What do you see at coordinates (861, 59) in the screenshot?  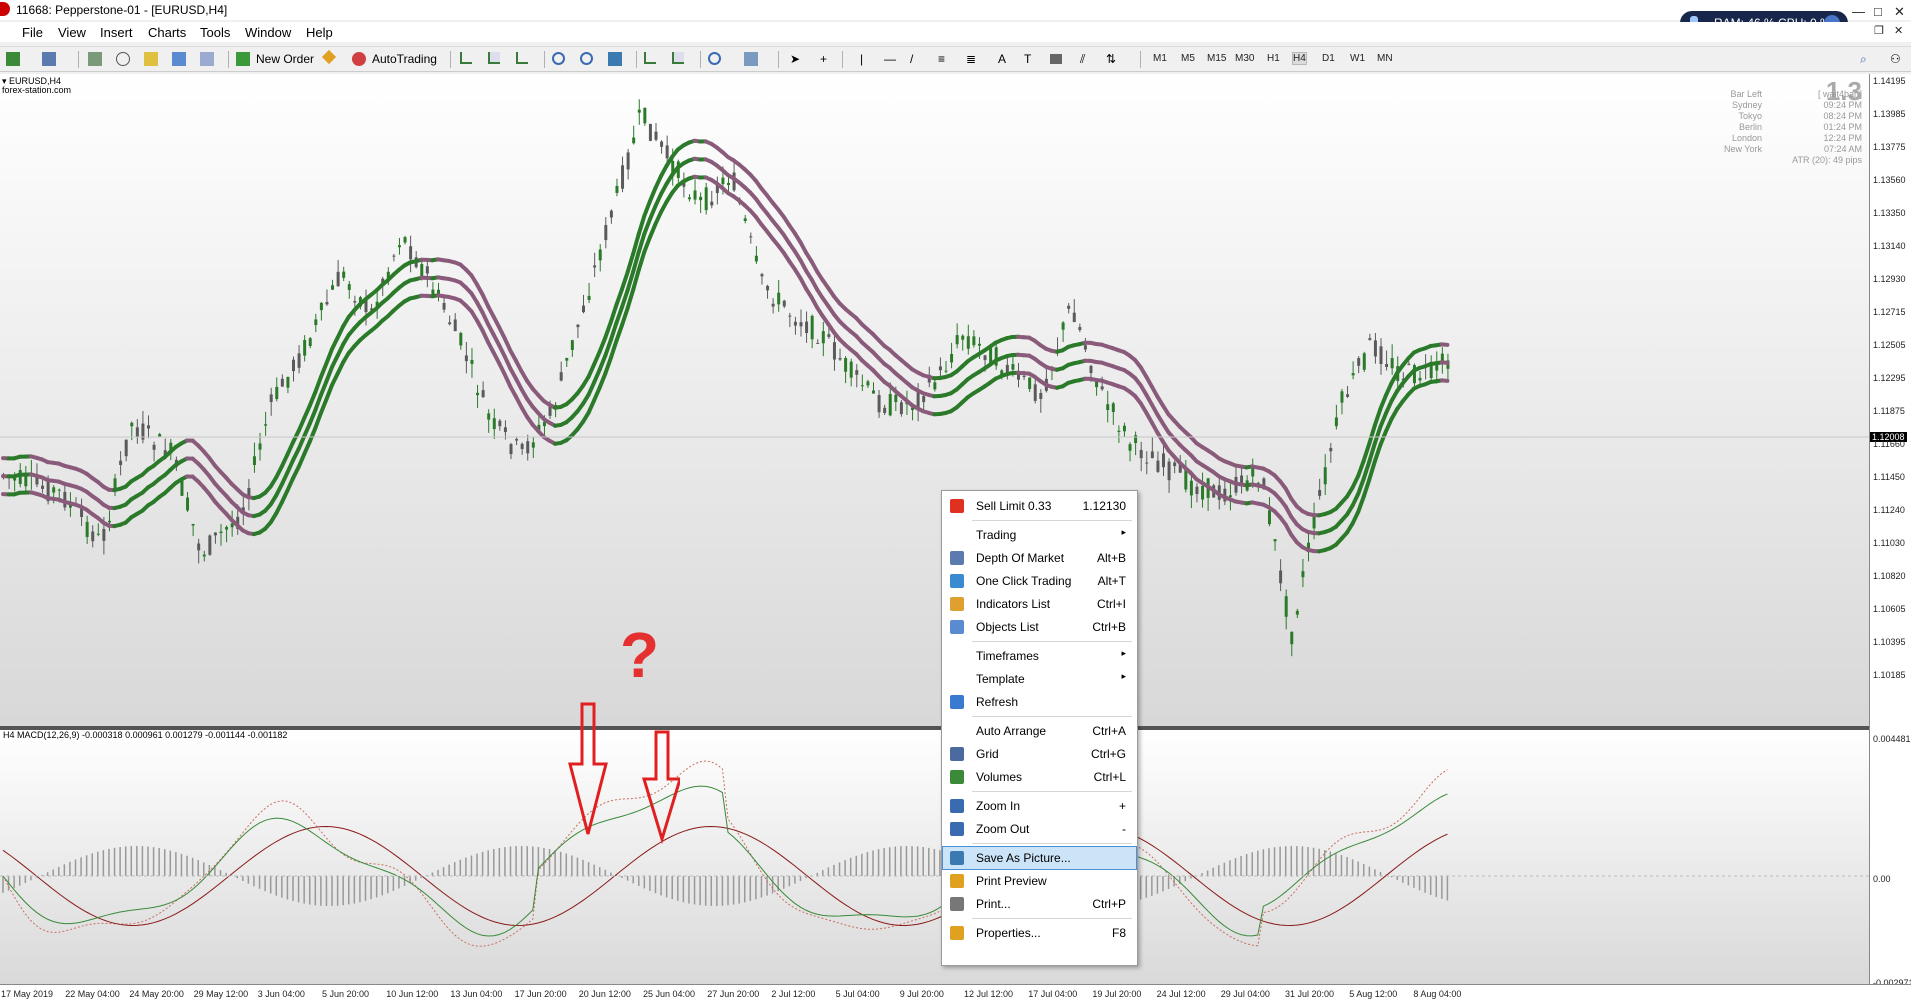 I see `vertical-line-icon: |` at bounding box center [861, 59].